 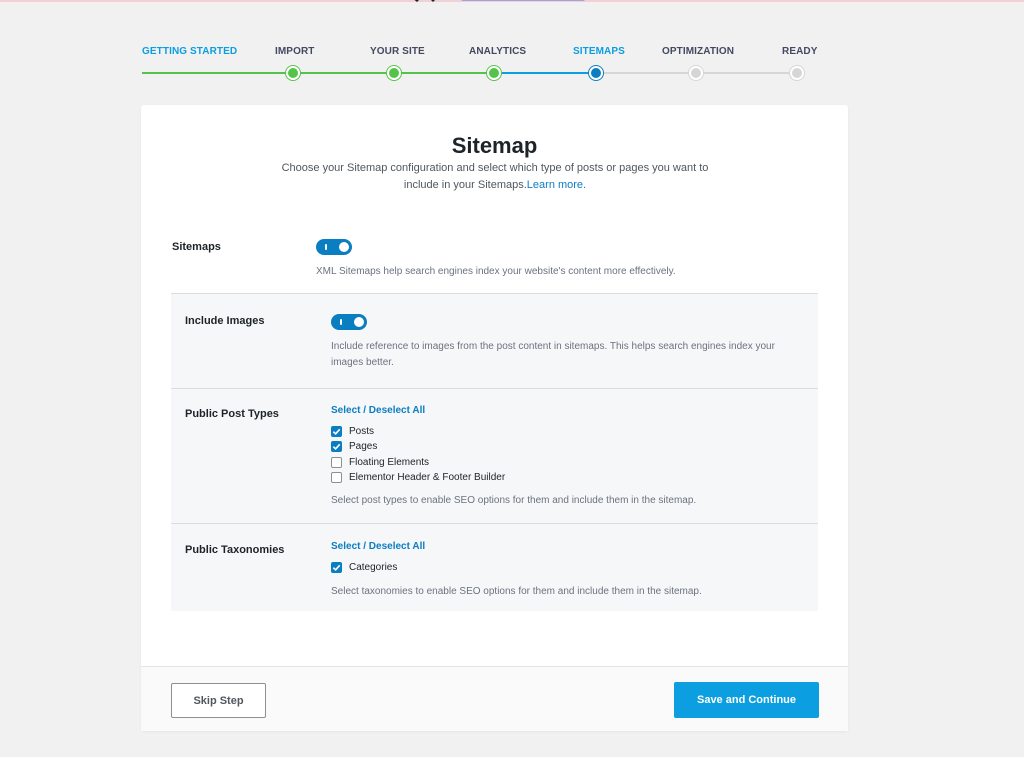 I want to click on checkbox-posts, so click(x=336, y=431).